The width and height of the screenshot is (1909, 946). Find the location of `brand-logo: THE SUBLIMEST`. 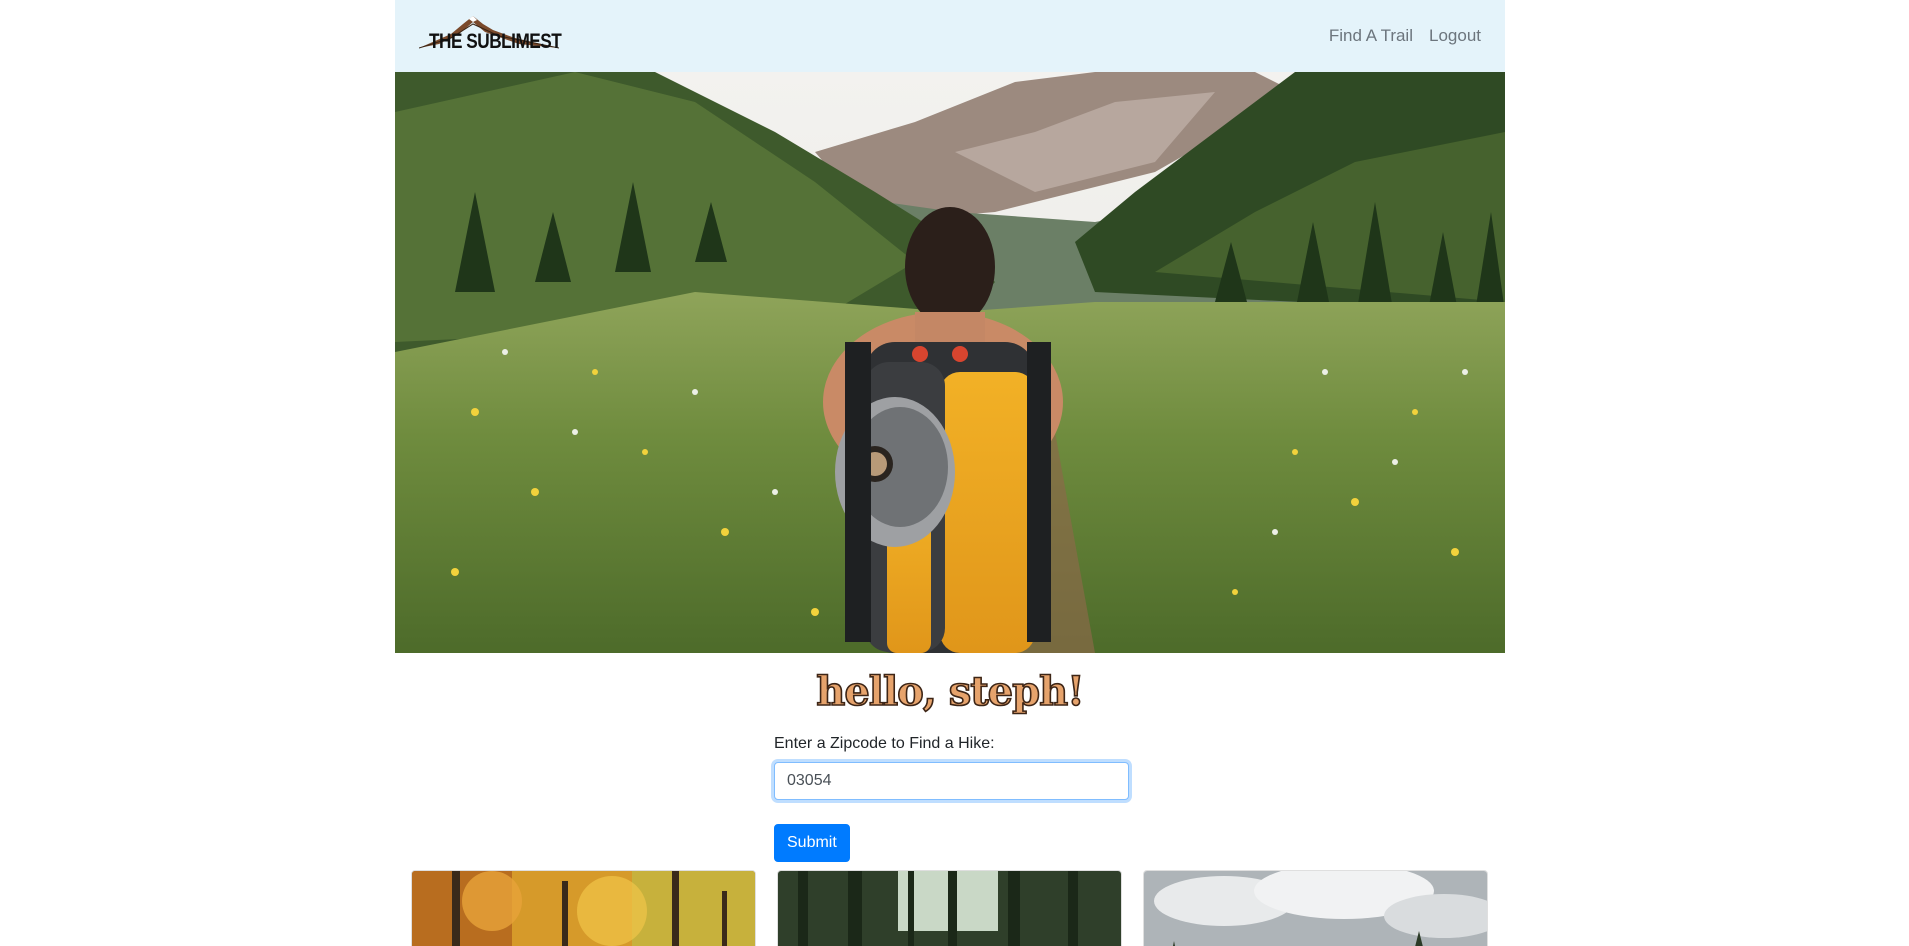

brand-logo: THE SUBLIMEST is located at coordinates (490, 36).